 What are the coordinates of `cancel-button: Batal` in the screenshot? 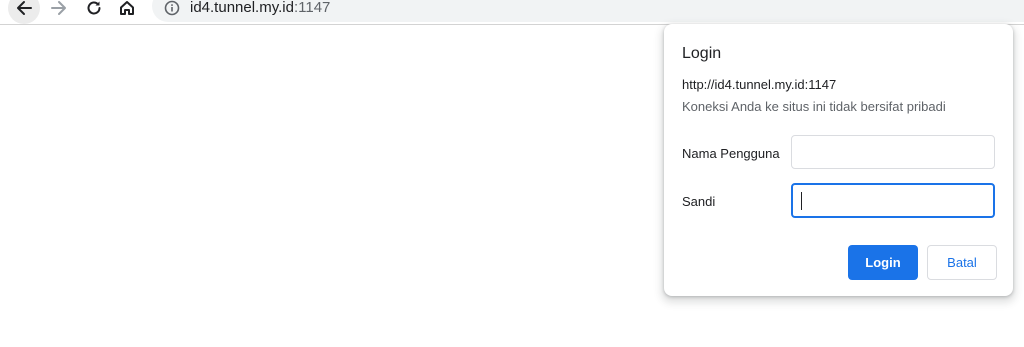 It's located at (962, 262).